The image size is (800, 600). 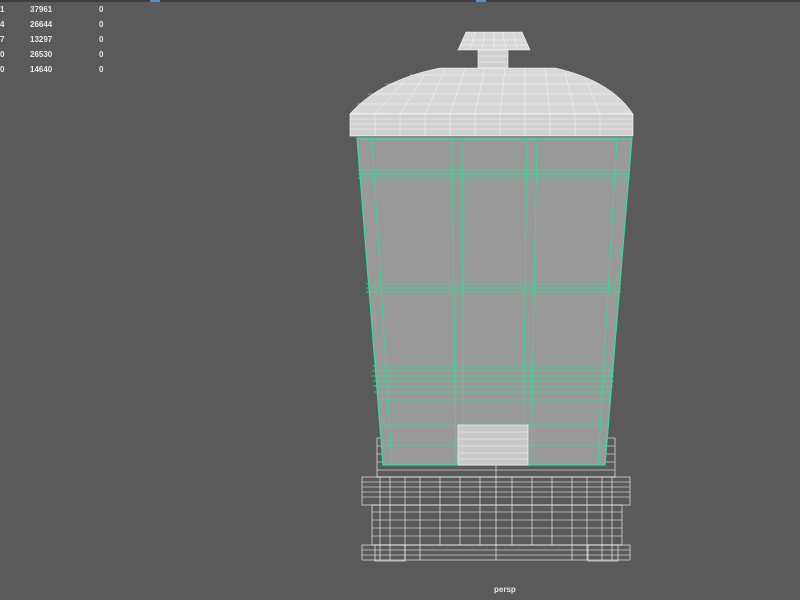 I want to click on camera-name-label: persp, so click(x=505, y=589).